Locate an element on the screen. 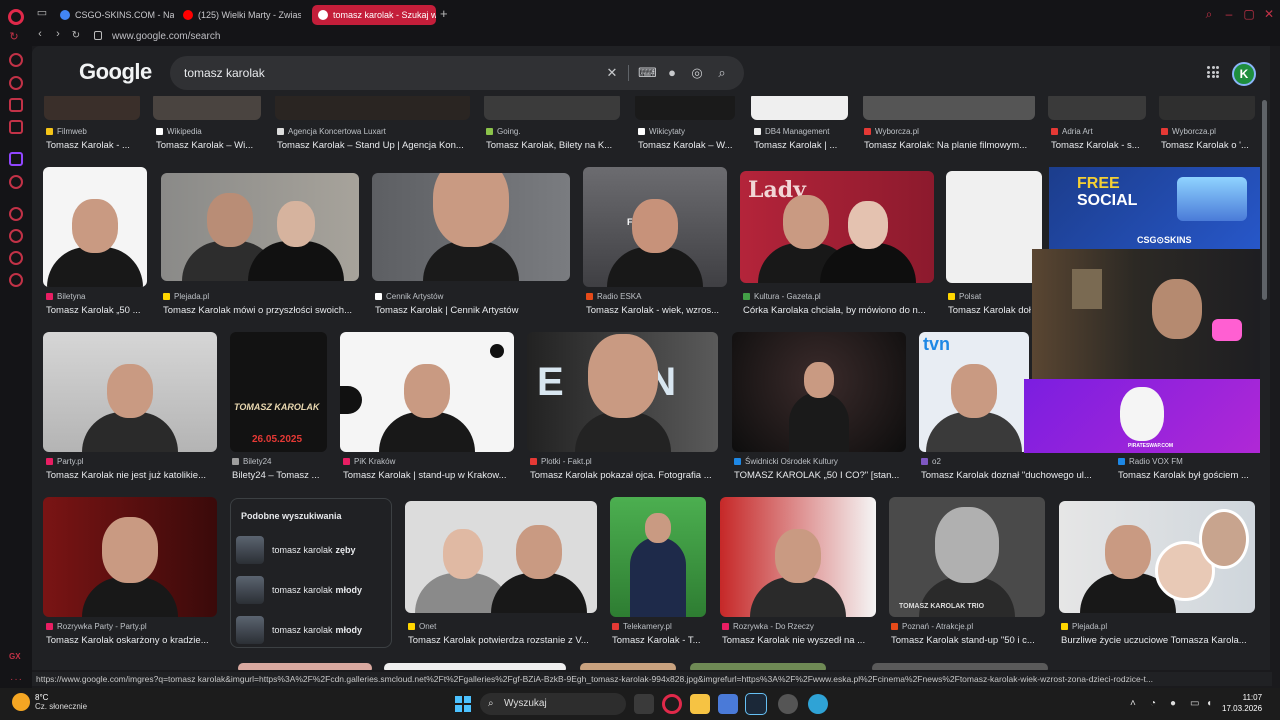 Image resolution: width=1280 pixels, height=720 pixels. url-field: www.google.com/search is located at coordinates (166, 36).